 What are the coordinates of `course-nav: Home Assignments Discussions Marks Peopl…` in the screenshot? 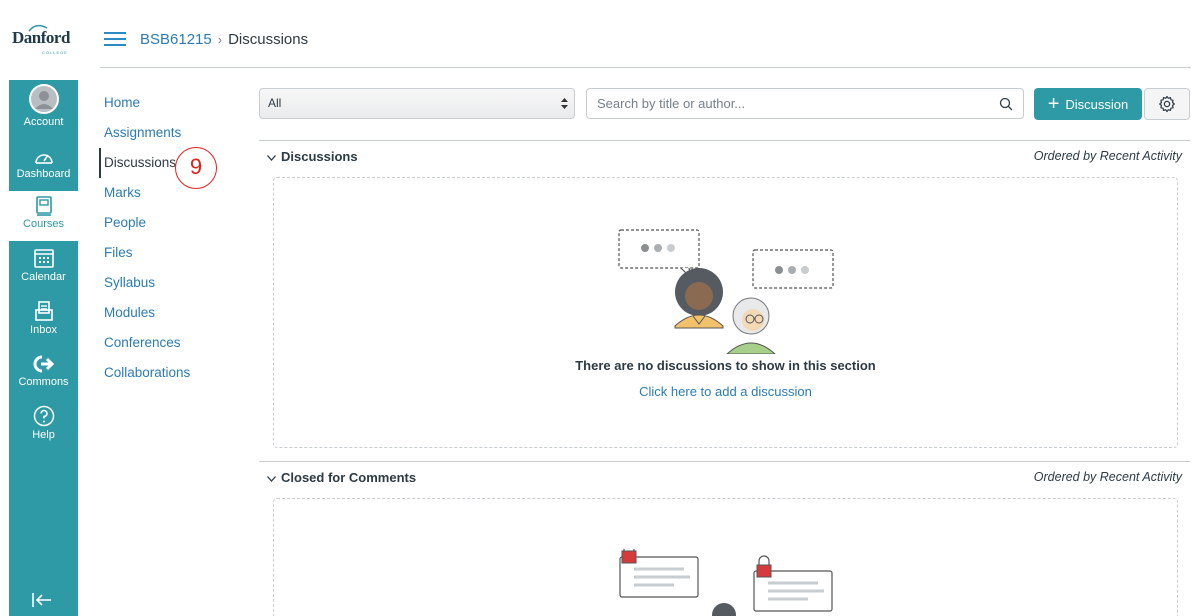 It's located at (174, 238).